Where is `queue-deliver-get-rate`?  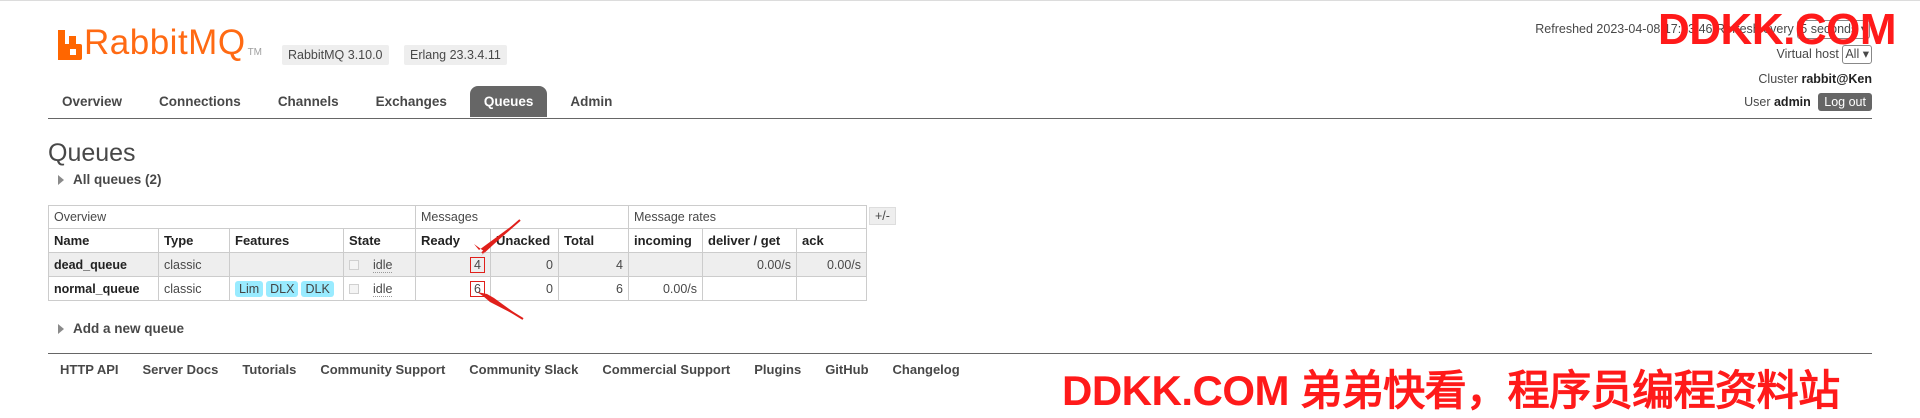
queue-deliver-get-rate is located at coordinates (749, 288).